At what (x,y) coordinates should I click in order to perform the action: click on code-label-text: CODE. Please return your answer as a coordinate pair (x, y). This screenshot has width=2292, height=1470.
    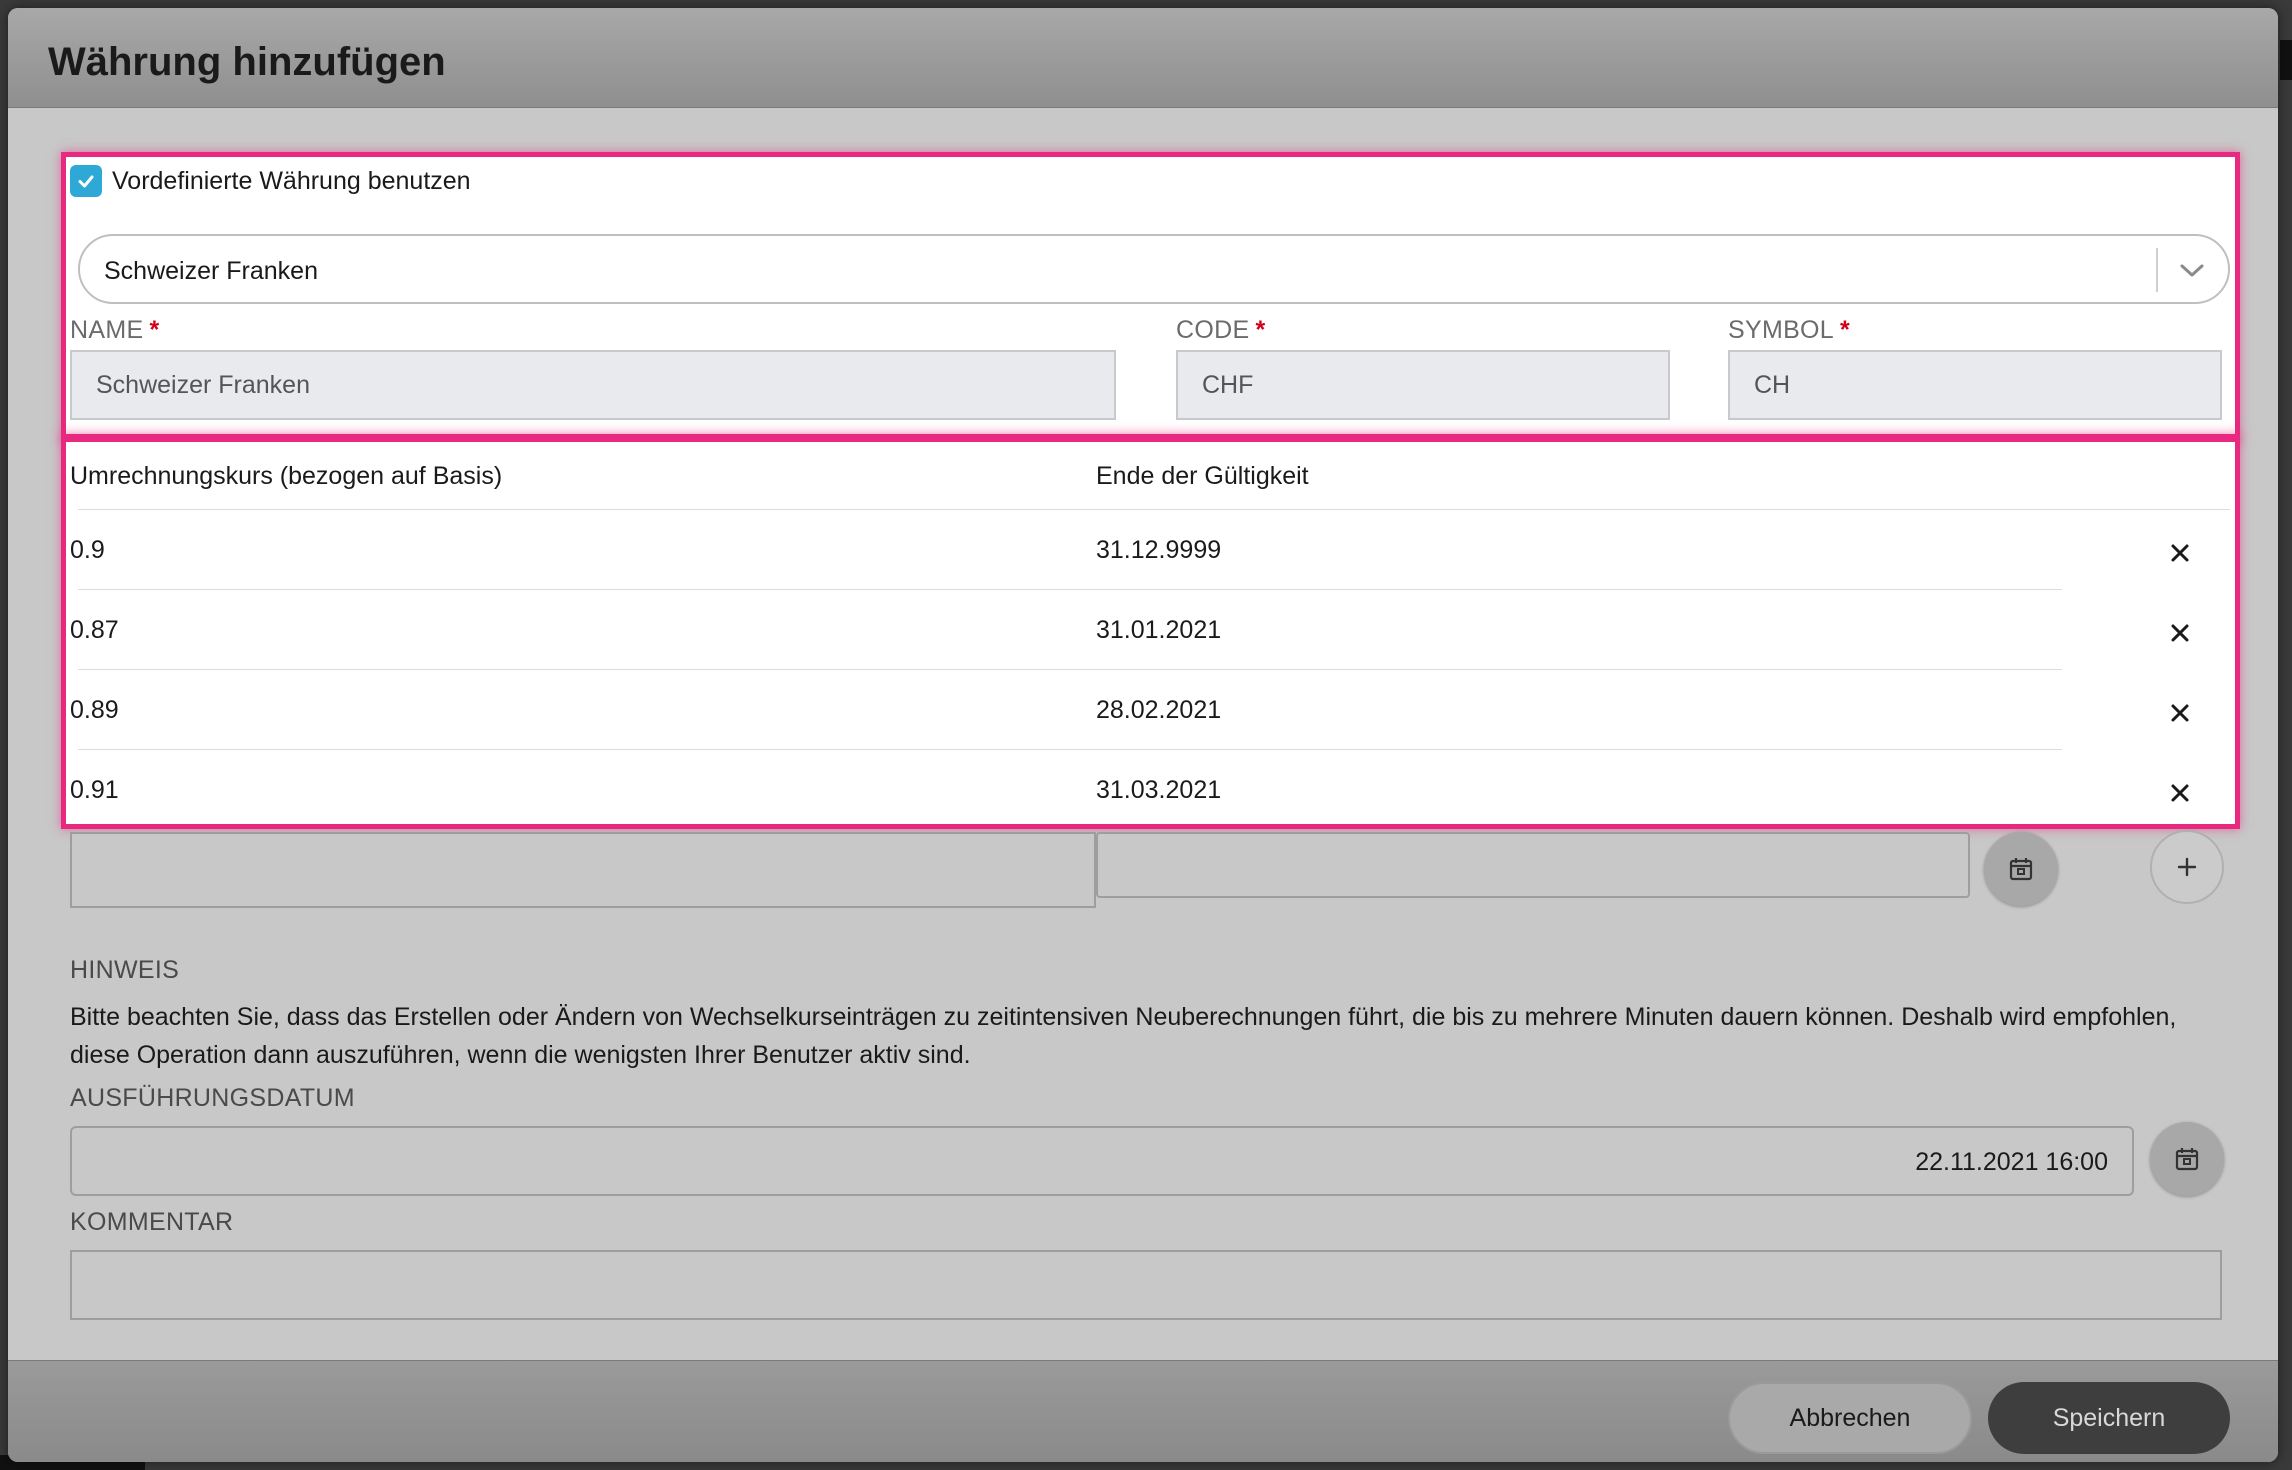
    Looking at the image, I should click on (1213, 330).